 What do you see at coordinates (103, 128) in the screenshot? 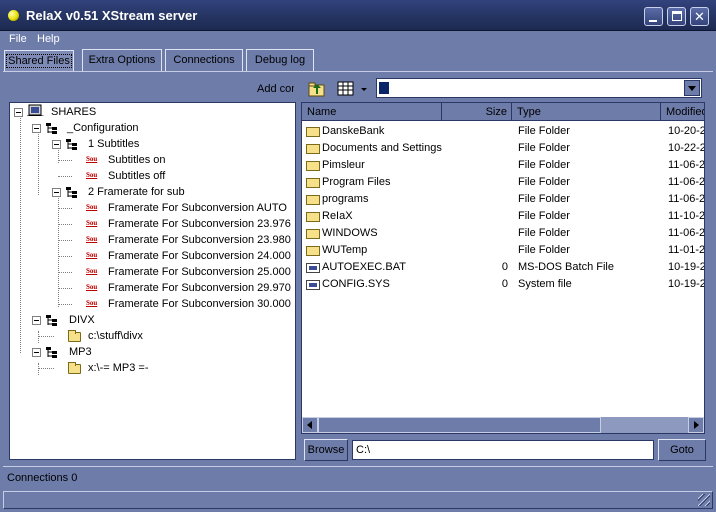
I see `tree-label: _Configuration` at bounding box center [103, 128].